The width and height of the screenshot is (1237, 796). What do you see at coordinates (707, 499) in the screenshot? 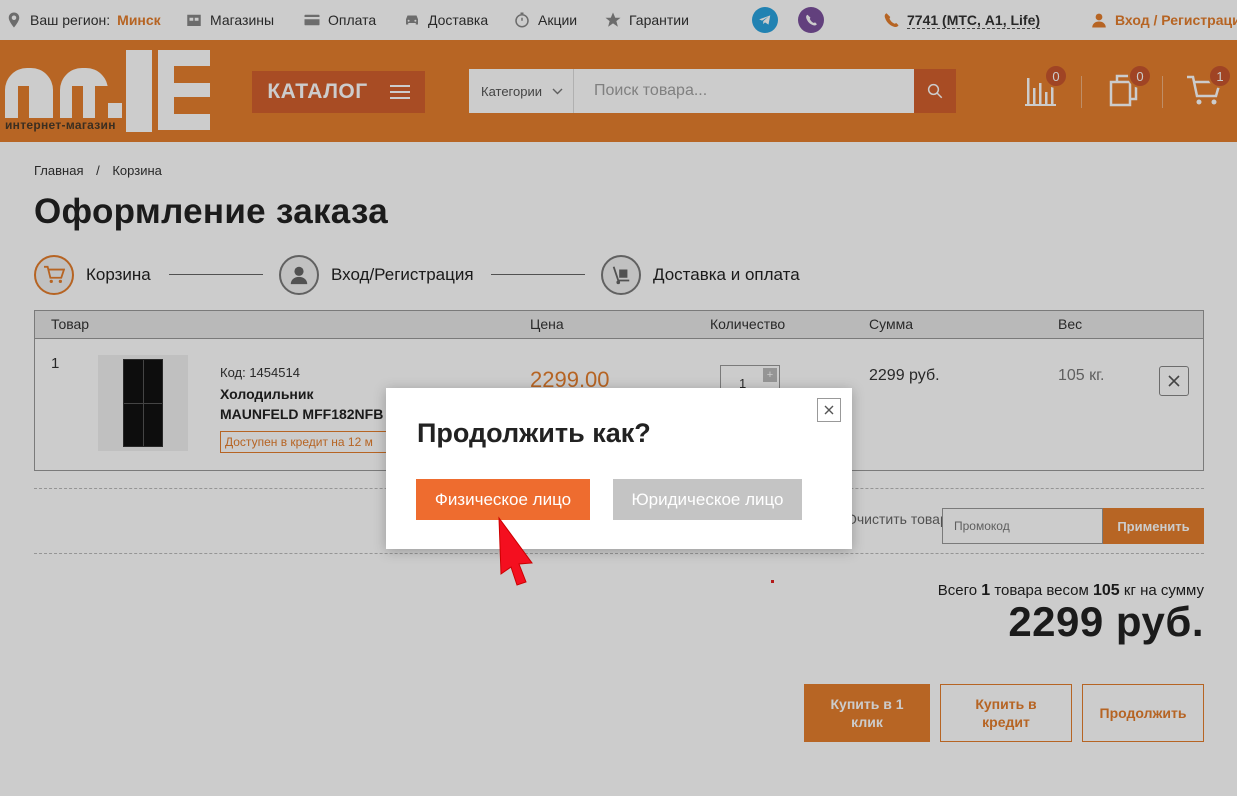
I see `legal-entity-button: Юридическое лицо` at bounding box center [707, 499].